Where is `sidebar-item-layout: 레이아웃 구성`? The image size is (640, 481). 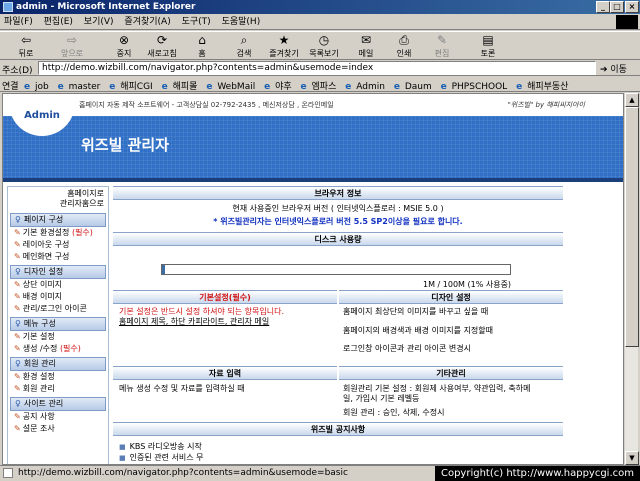 sidebar-item-layout: 레이아웃 구성 is located at coordinates (58, 245).